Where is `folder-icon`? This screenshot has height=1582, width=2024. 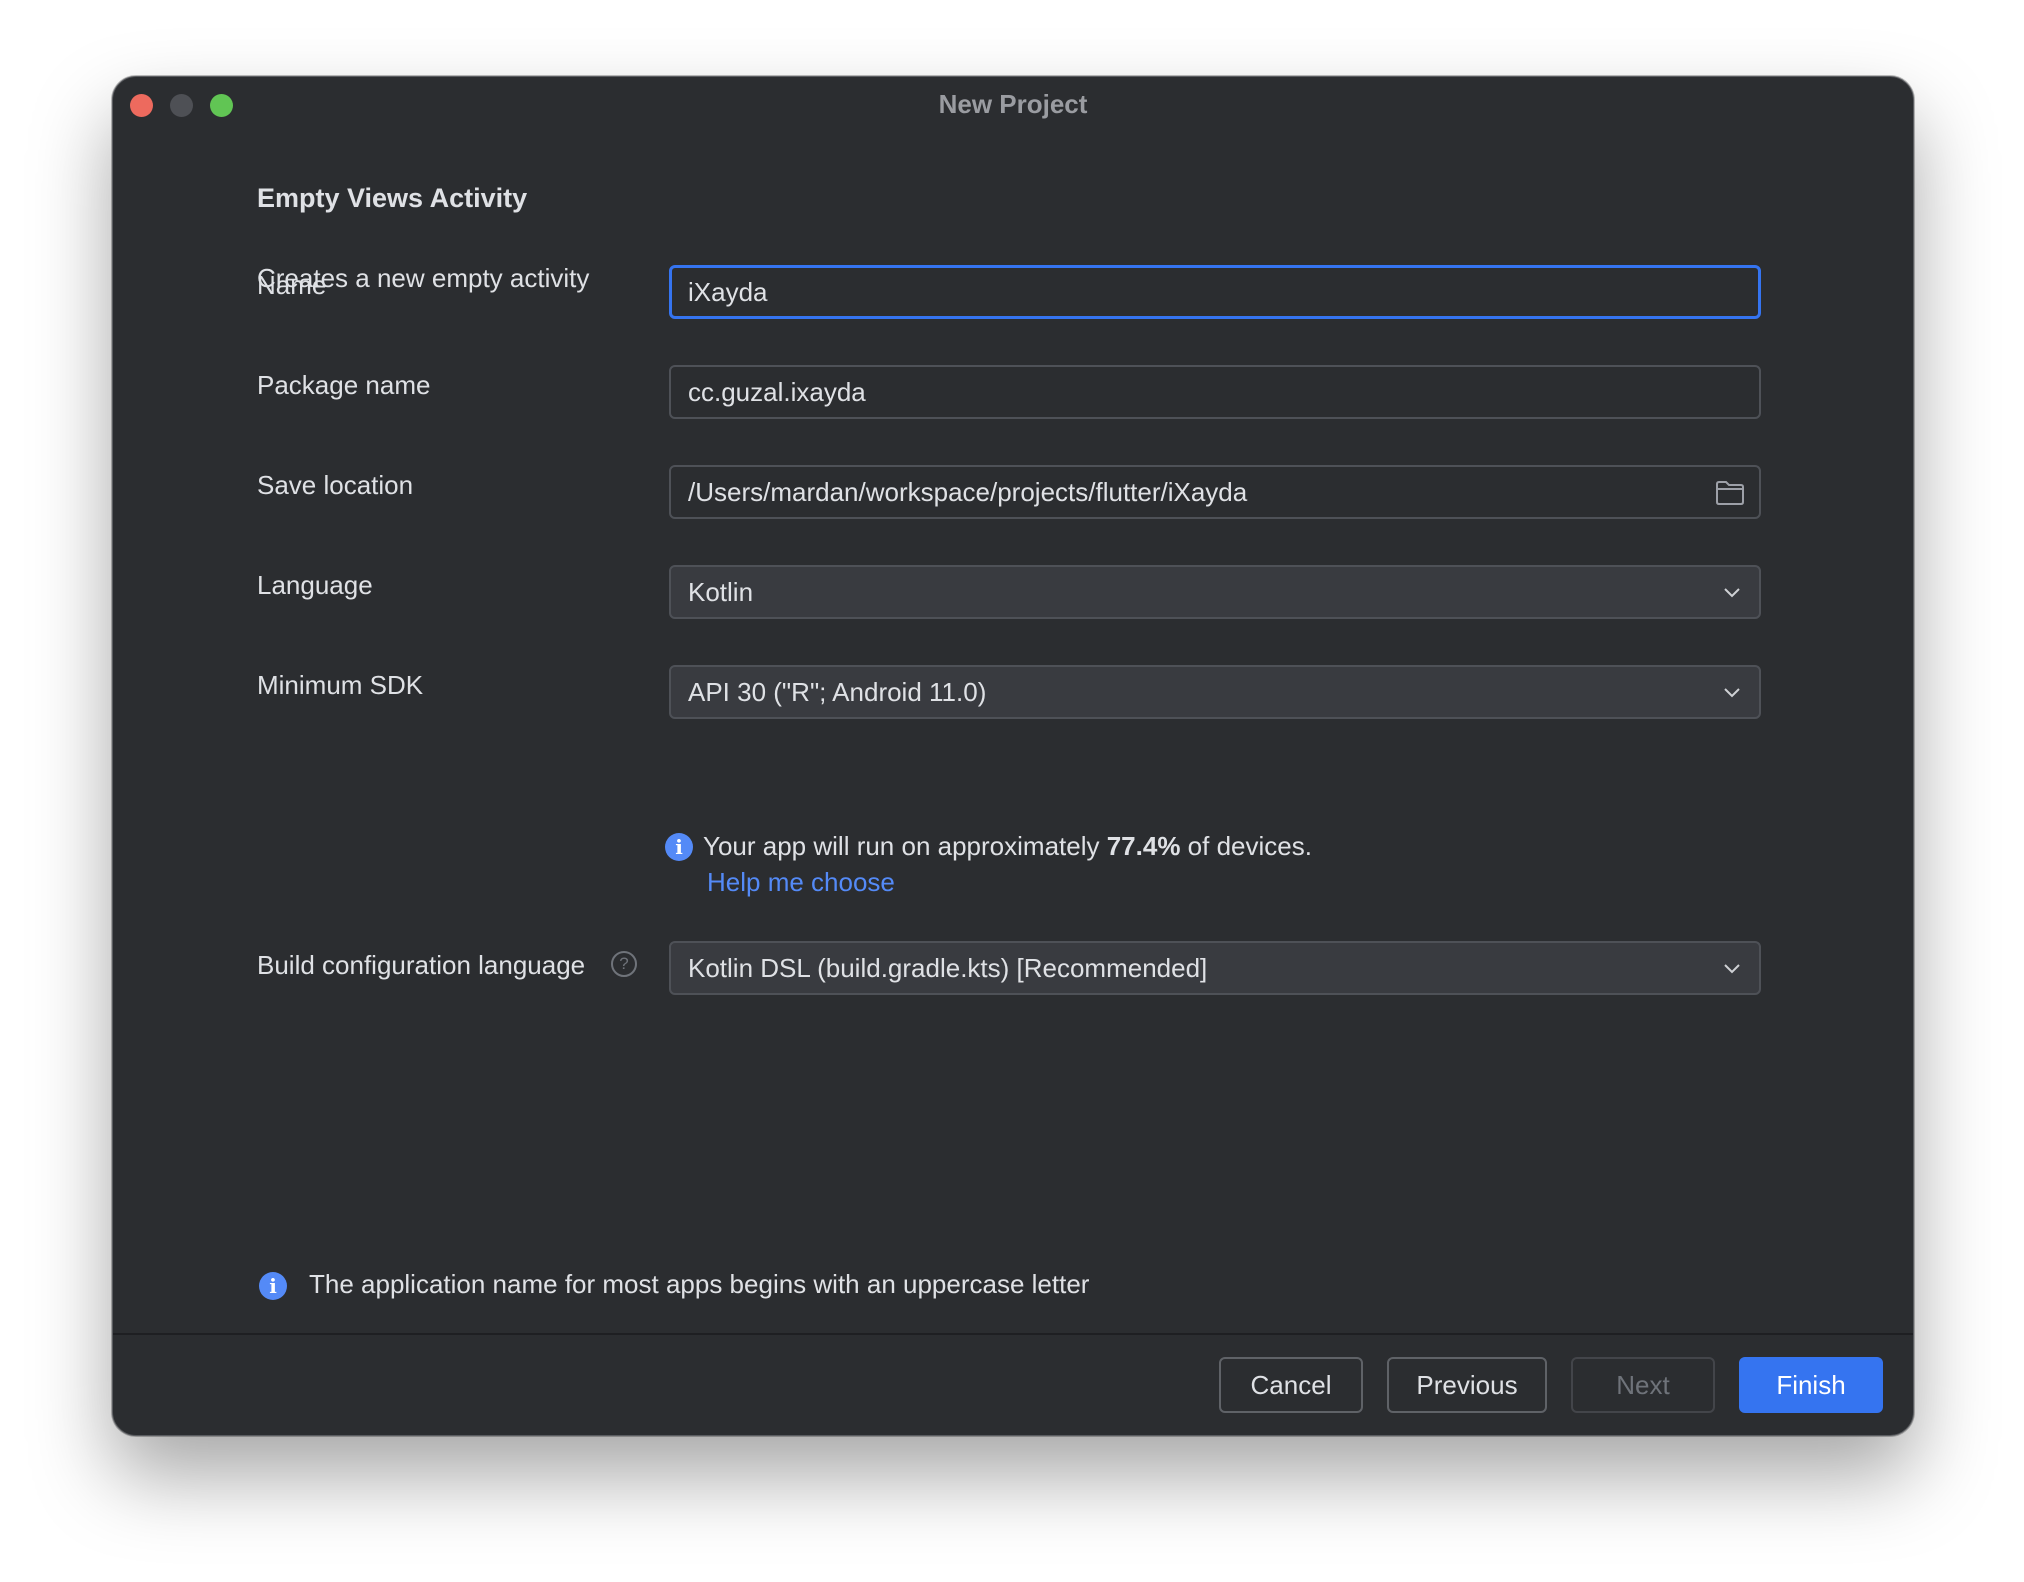 folder-icon is located at coordinates (1730, 493).